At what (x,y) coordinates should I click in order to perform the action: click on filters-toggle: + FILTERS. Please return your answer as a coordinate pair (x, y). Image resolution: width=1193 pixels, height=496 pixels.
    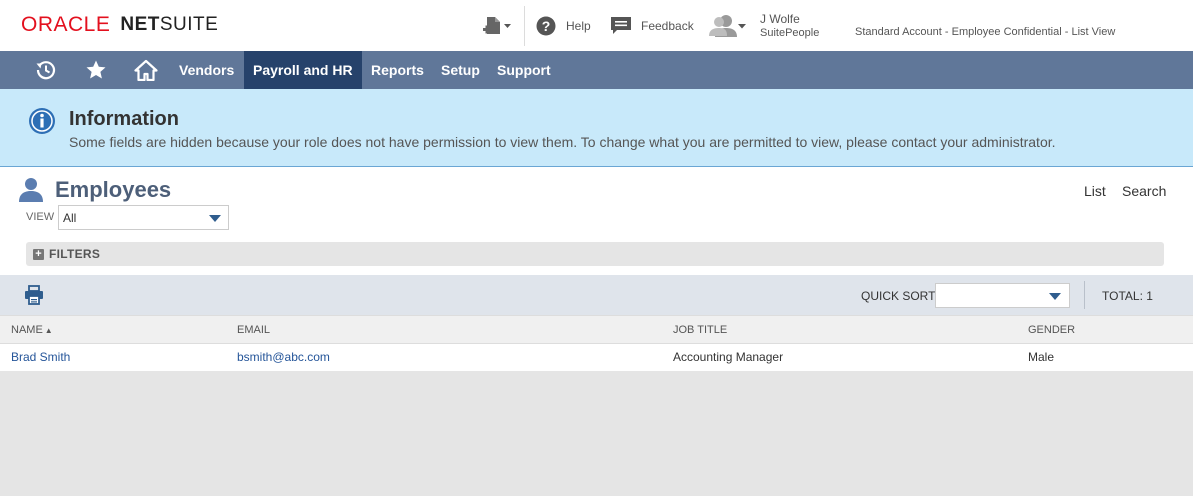
    Looking at the image, I should click on (595, 254).